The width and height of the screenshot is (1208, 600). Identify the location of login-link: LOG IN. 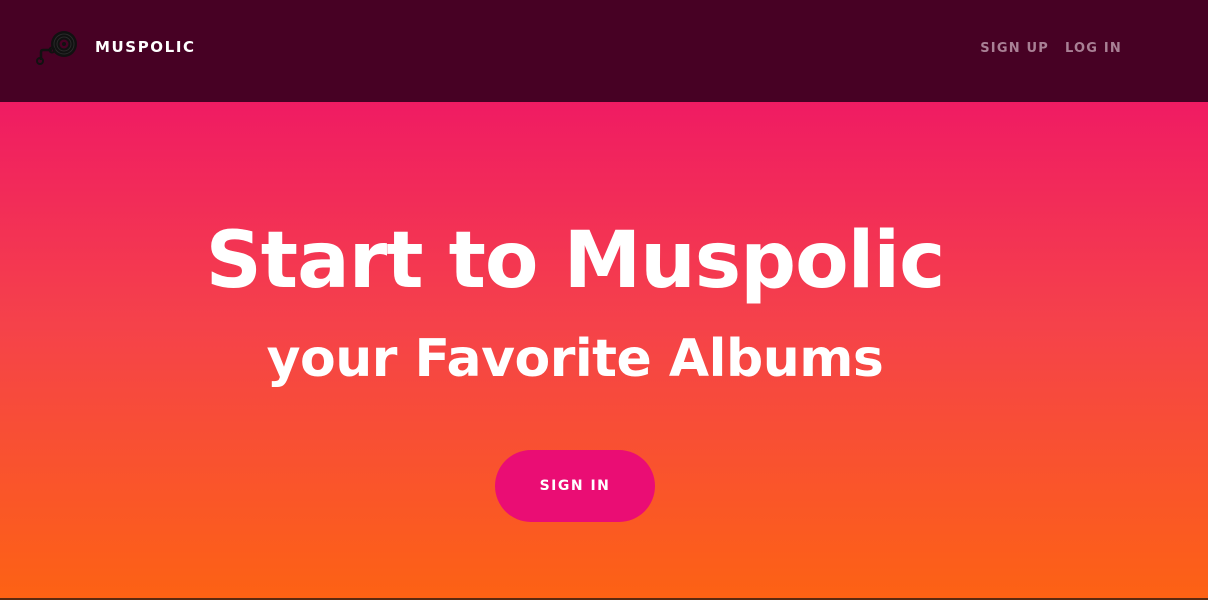
(1093, 49).